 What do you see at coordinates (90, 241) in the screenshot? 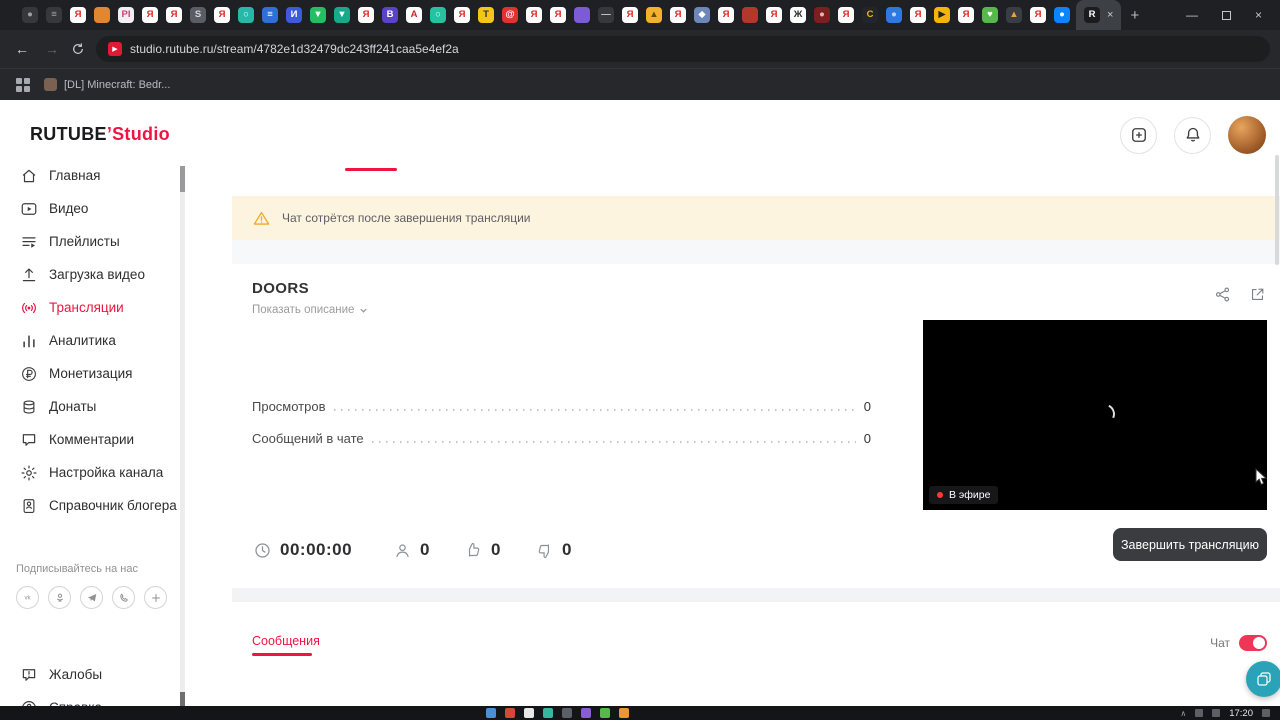
I see `sidebar-item-playlists: Плейлисты` at bounding box center [90, 241].